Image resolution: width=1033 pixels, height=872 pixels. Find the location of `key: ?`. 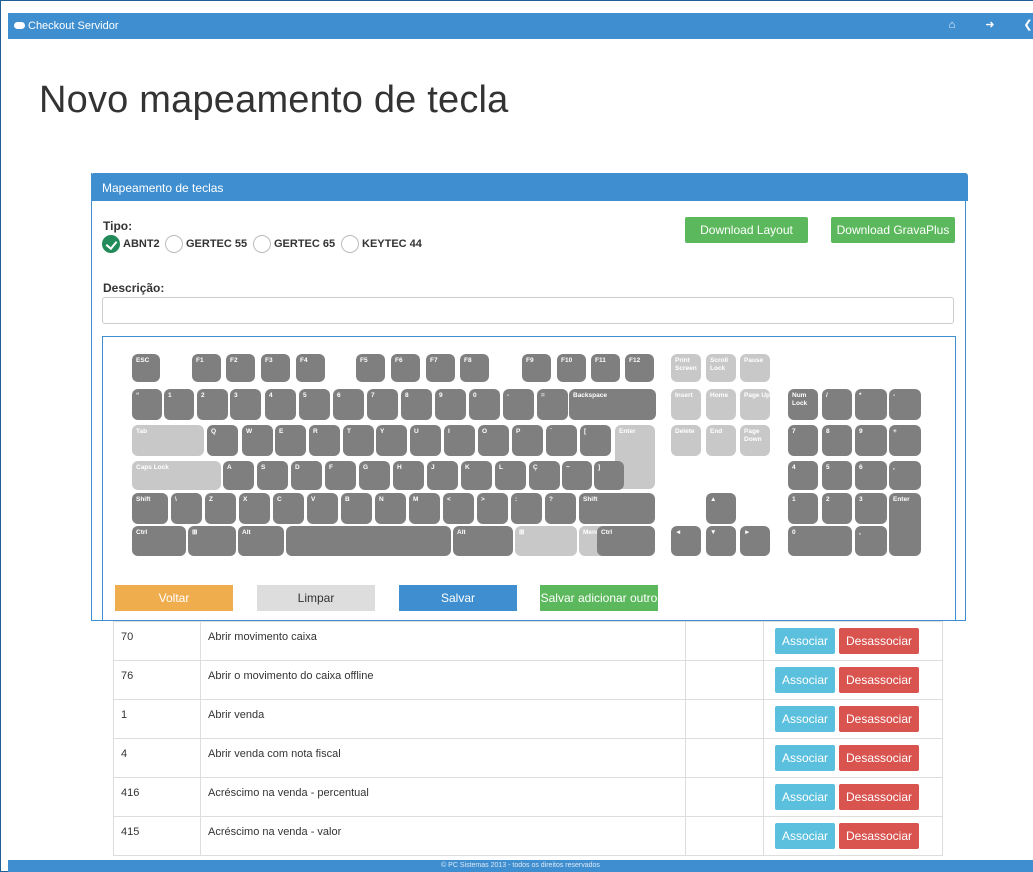

key: ? is located at coordinates (560, 508).